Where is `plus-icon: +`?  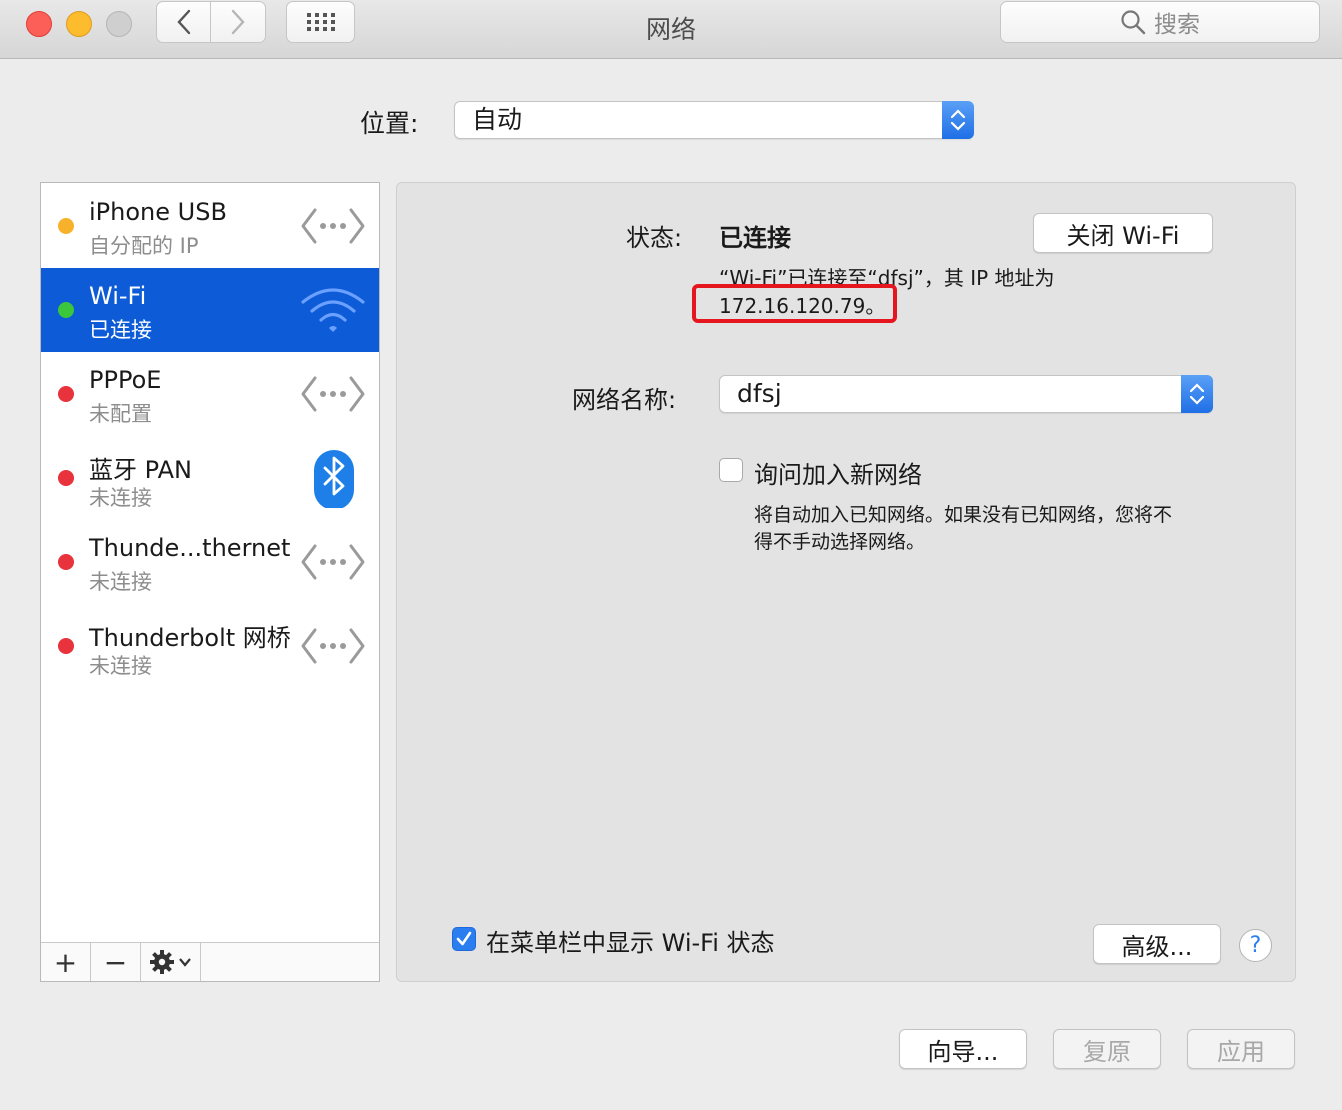 plus-icon: + is located at coordinates (65, 962).